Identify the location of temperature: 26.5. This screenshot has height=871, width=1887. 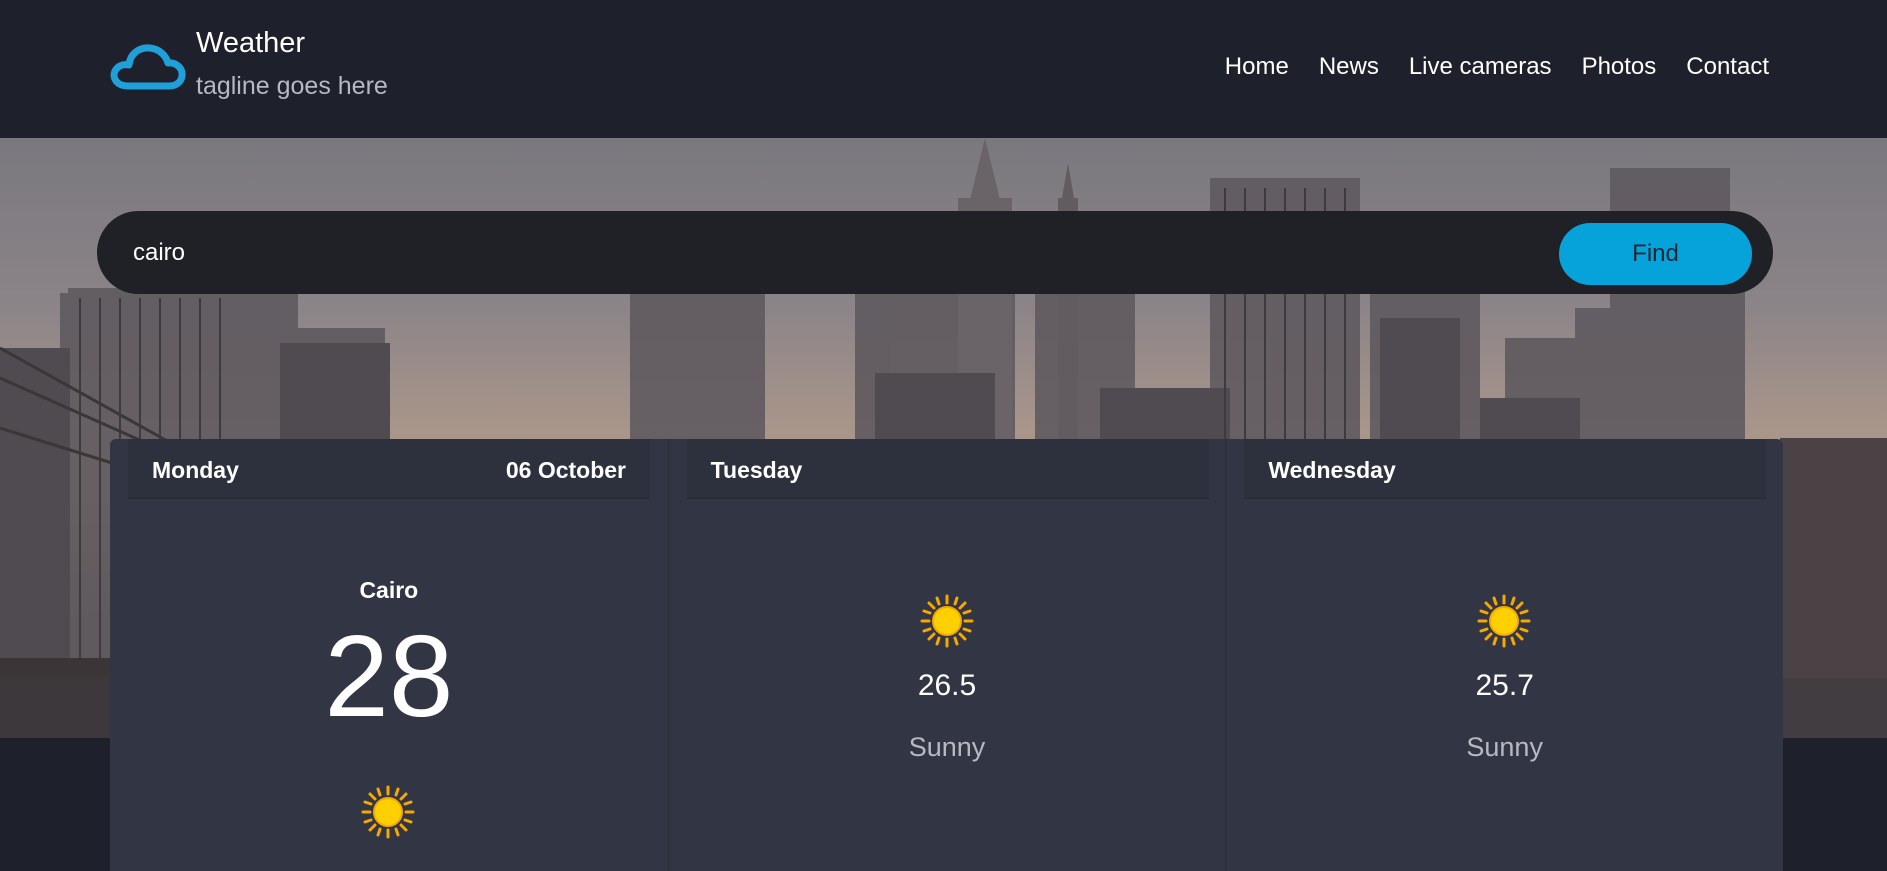
(947, 685).